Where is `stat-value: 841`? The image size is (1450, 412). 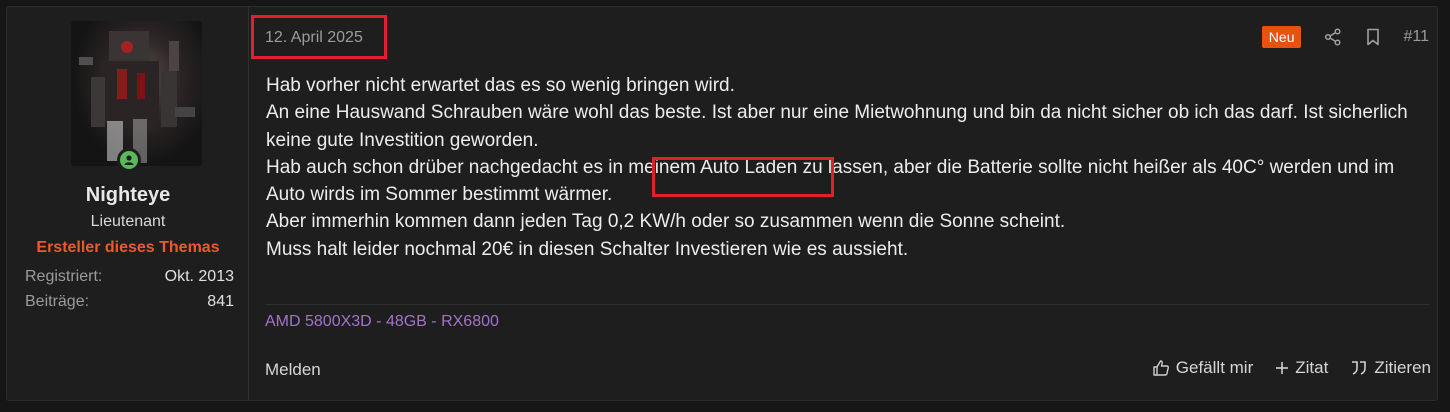
stat-value: 841 is located at coordinates (220, 302).